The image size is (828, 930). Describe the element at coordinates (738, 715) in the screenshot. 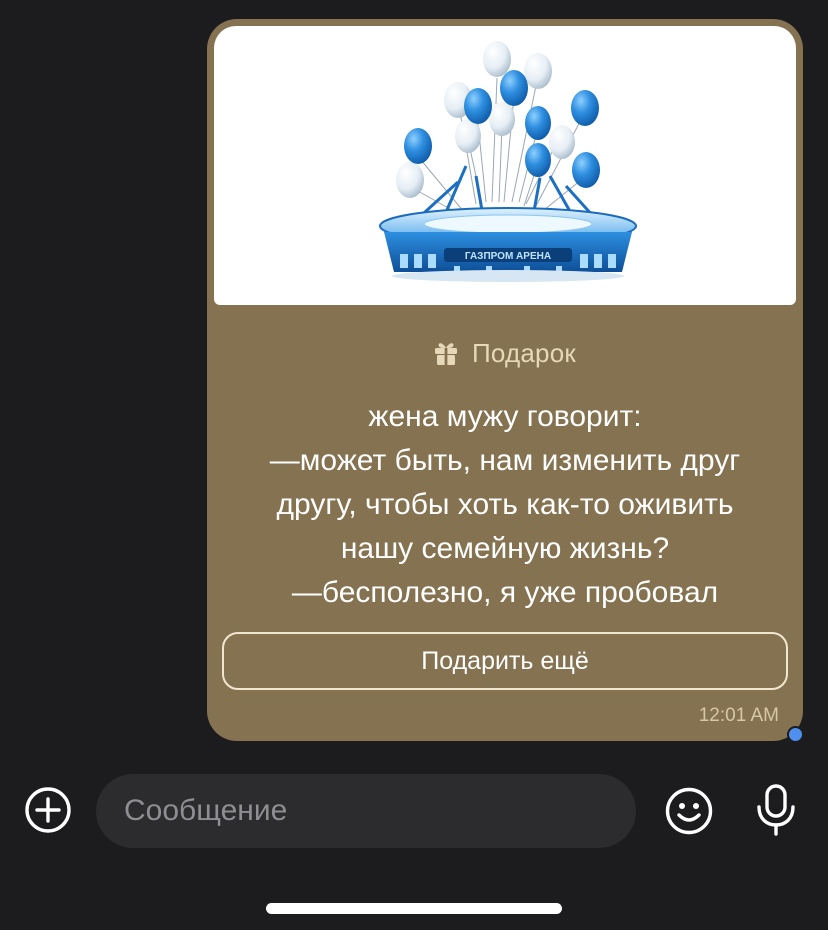

I see `message-time: 12:01 AM` at that location.